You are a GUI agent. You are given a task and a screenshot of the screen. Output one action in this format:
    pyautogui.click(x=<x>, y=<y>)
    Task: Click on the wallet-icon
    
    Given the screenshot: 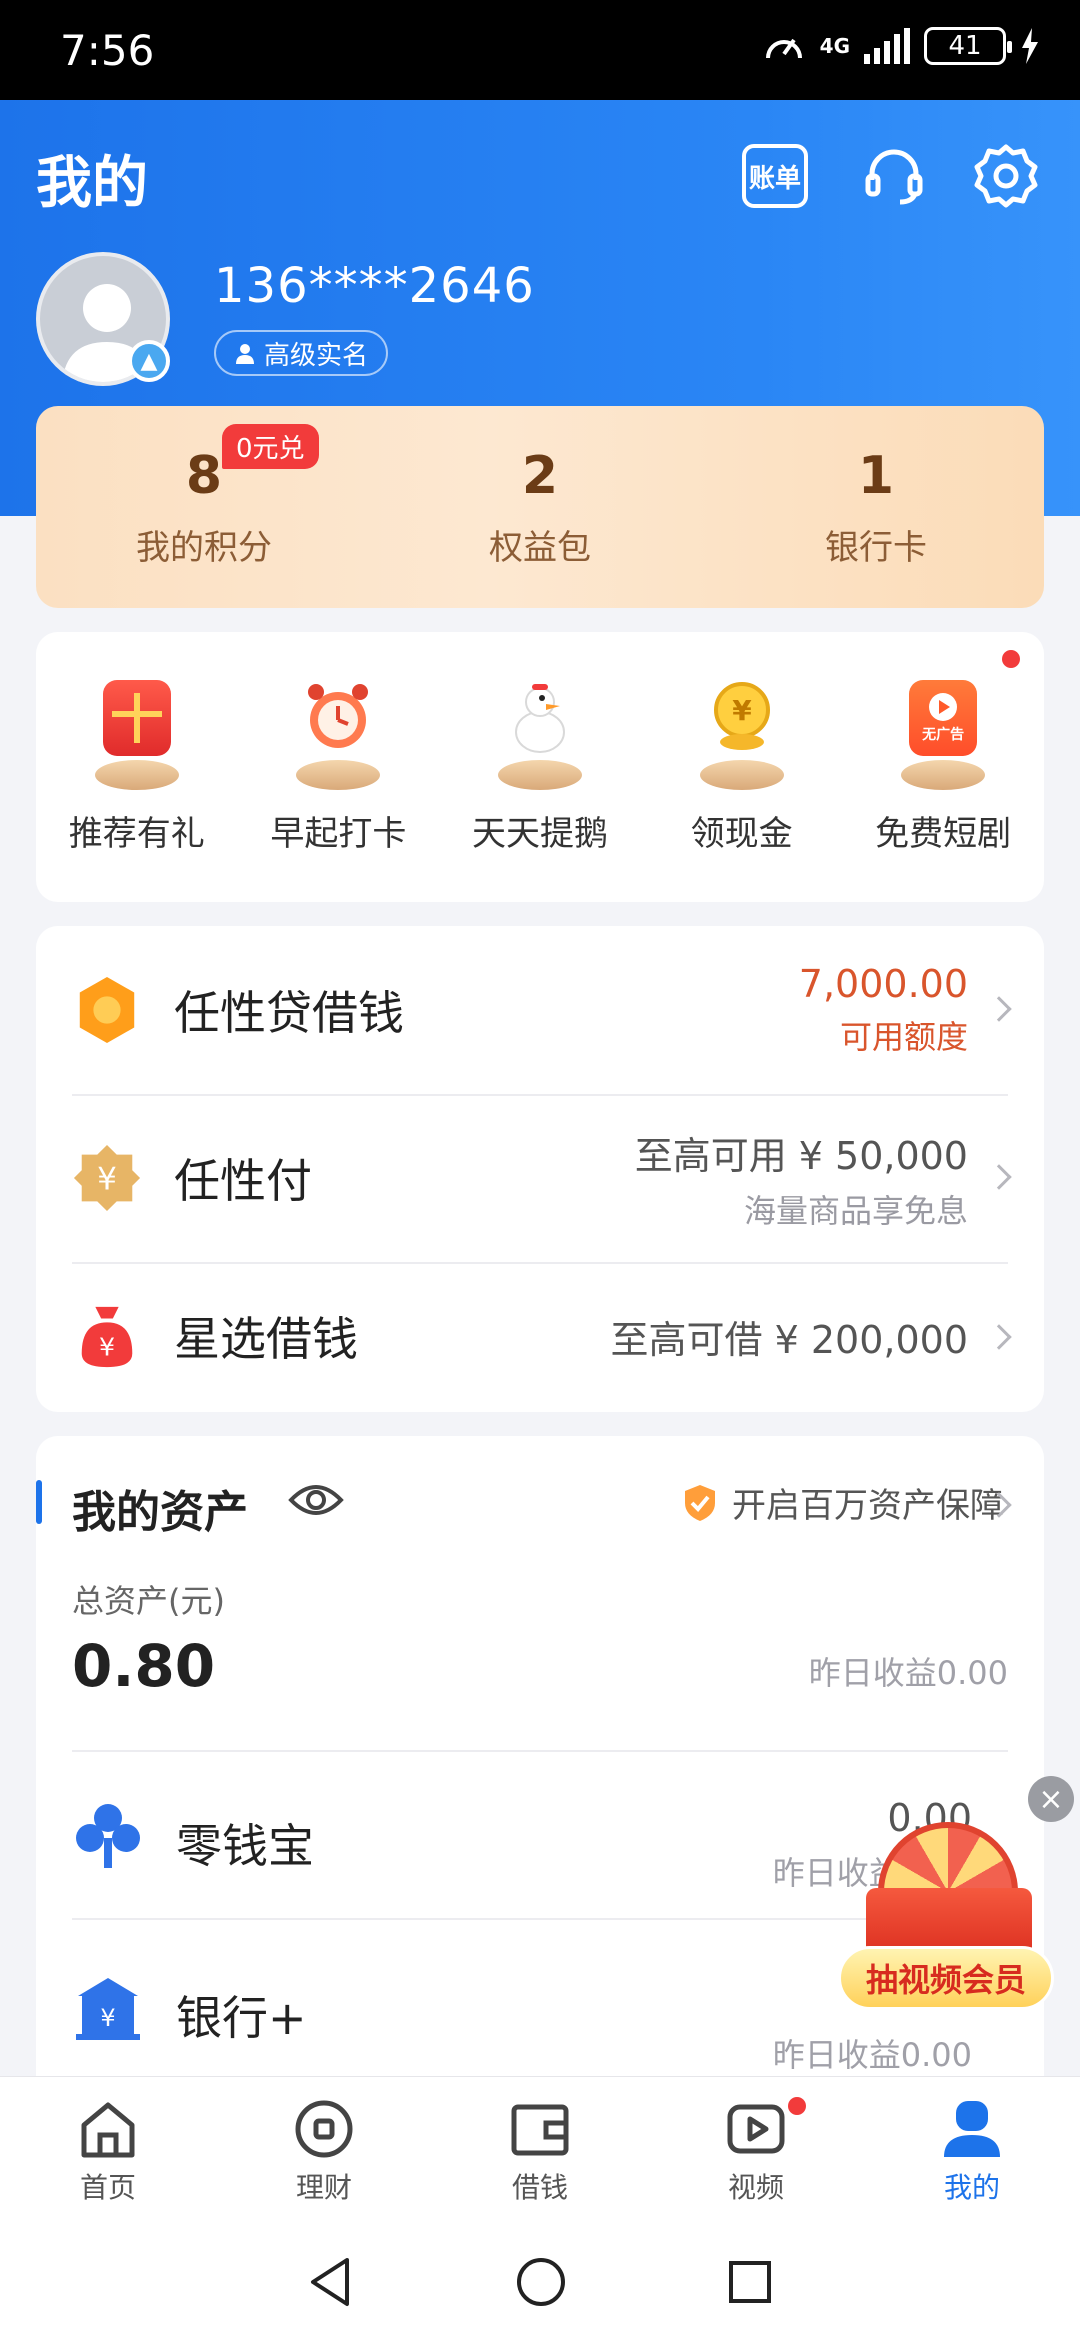 What is the action you would take?
    pyautogui.click(x=540, y=2129)
    